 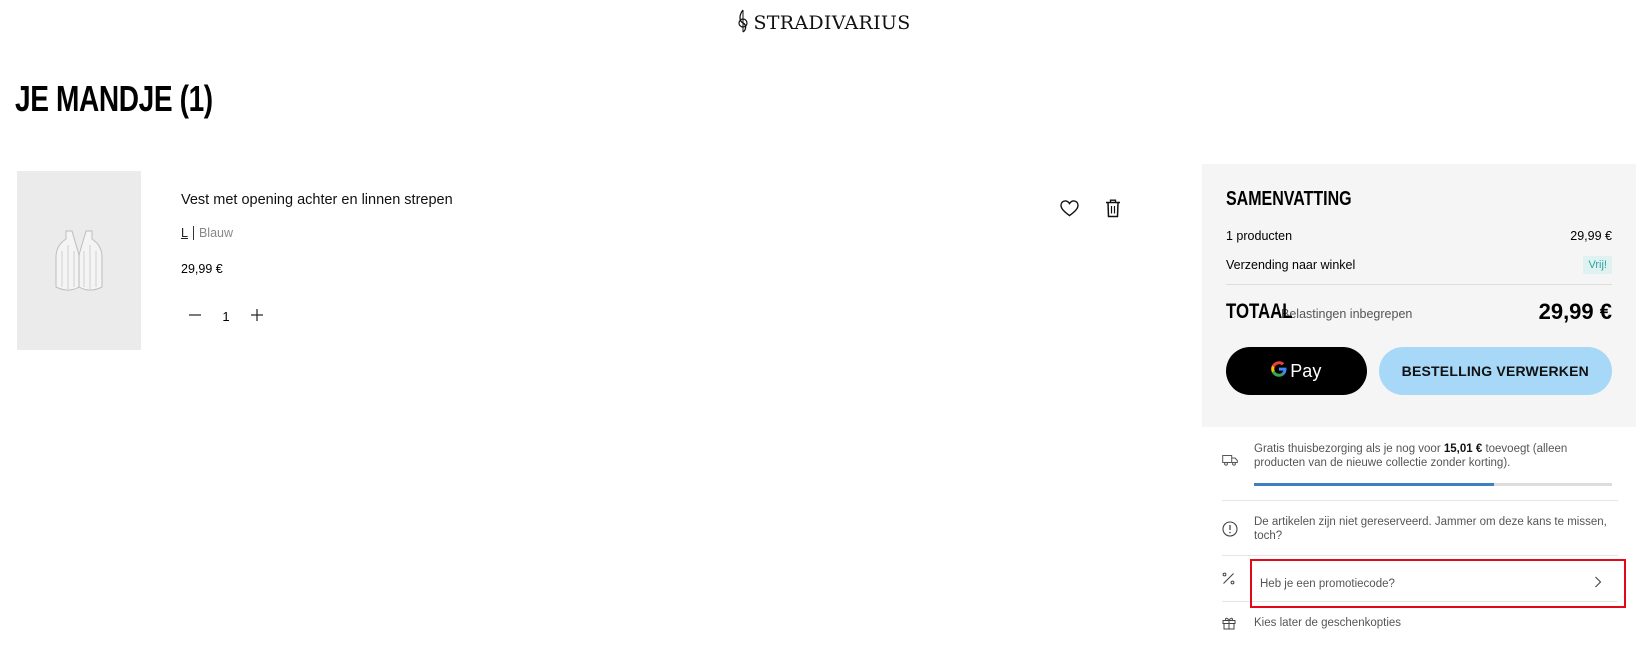 I want to click on page-title: JE MANDJE (1), so click(x=114, y=98).